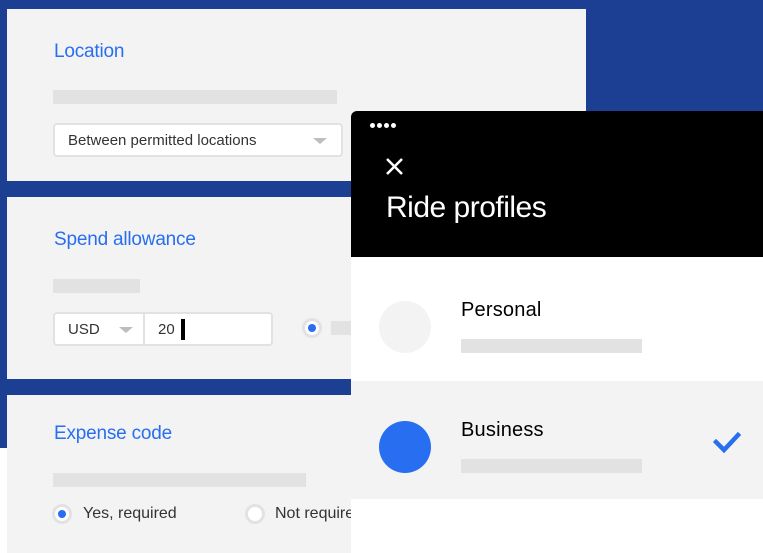 This screenshot has height=553, width=763. I want to click on location-select-value: Between permitted locations, so click(162, 140).